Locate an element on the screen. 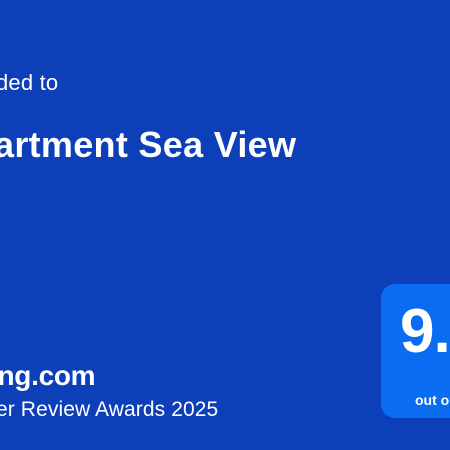  review-score-badge: 9. out o is located at coordinates (415, 351).